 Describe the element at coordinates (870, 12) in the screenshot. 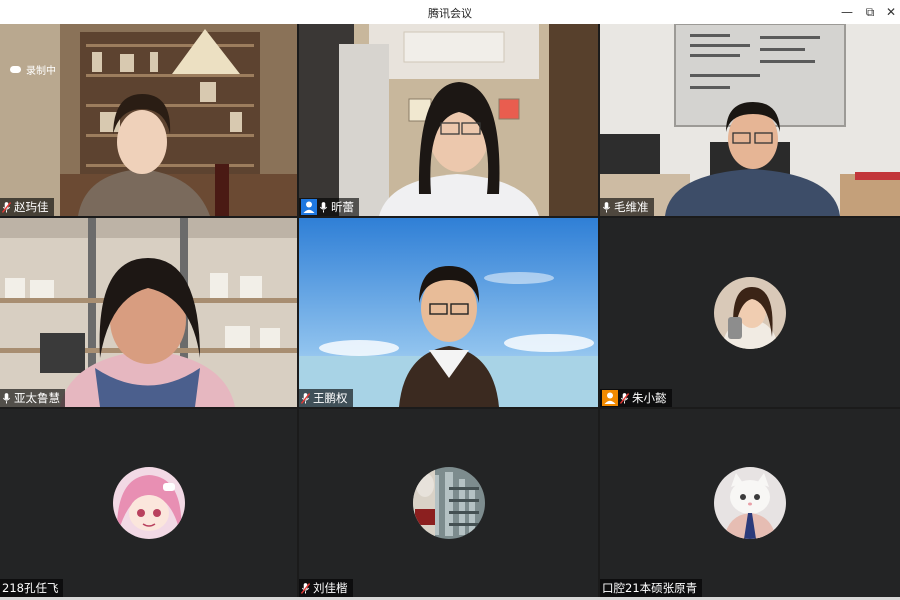

I see `restore-icon: ⧉` at that location.